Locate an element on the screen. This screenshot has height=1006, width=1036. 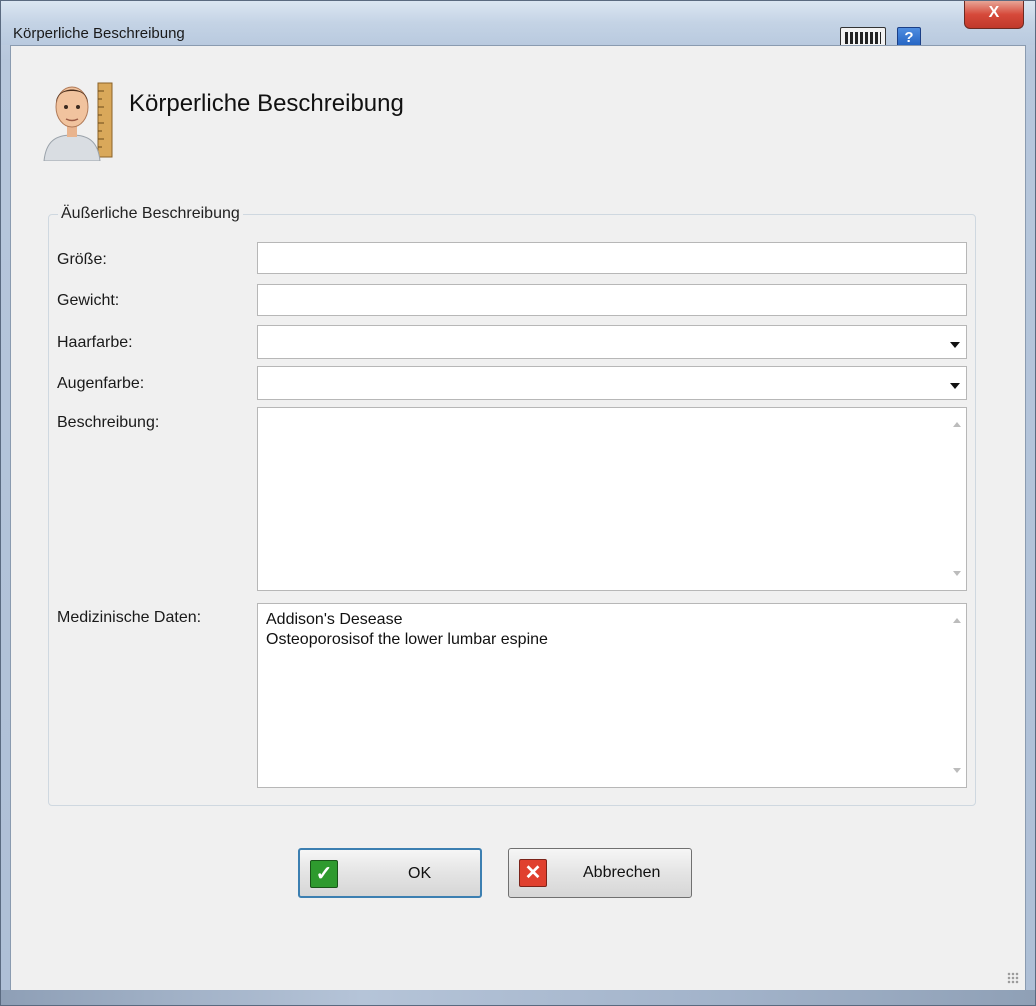
height-label: Größe: is located at coordinates (82, 259).